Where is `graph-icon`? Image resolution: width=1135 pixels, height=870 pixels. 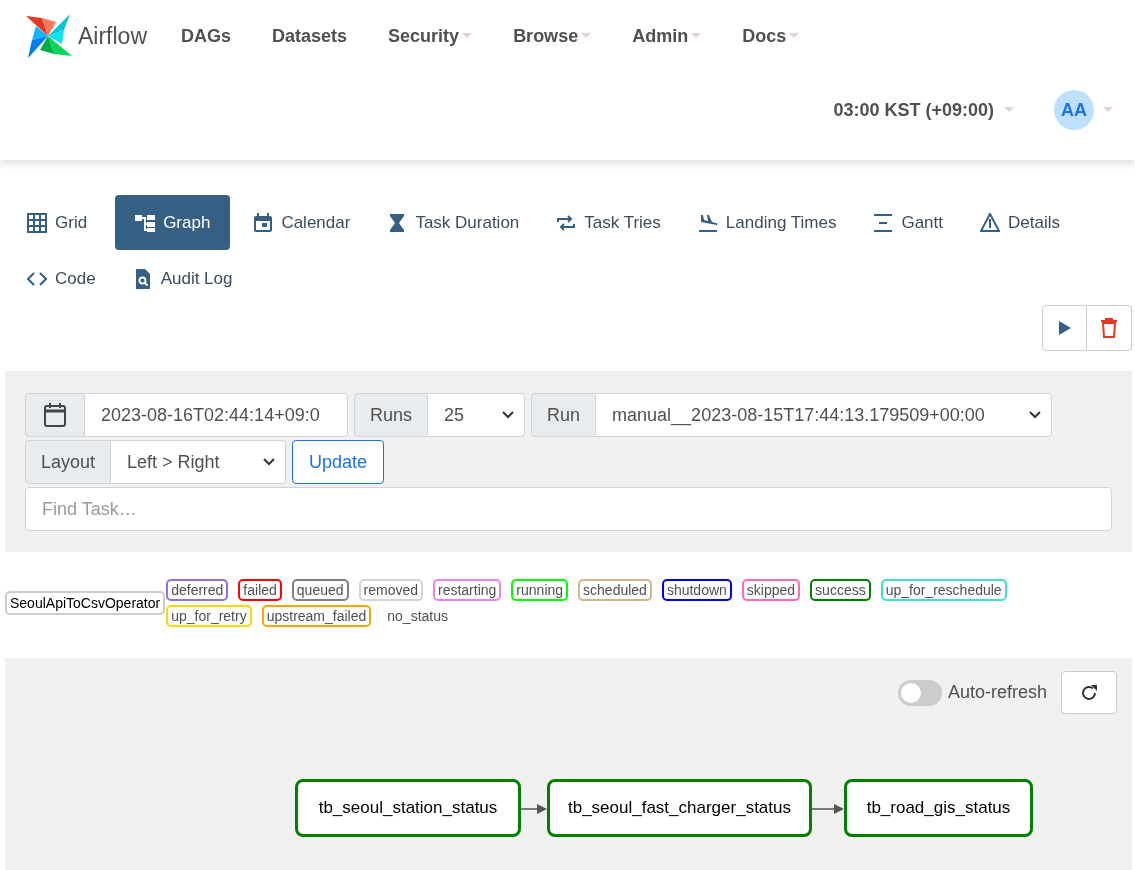
graph-icon is located at coordinates (145, 222).